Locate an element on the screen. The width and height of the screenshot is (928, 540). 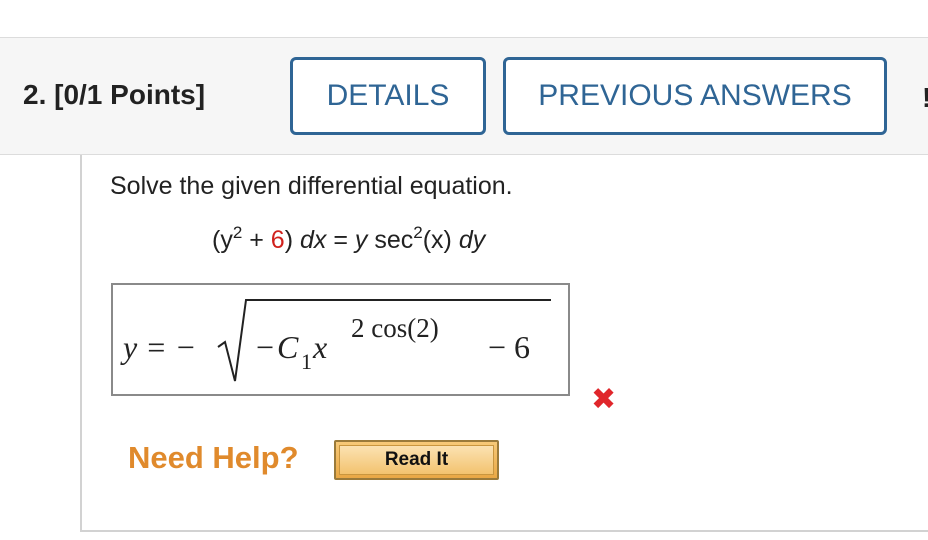
eq-equals: = is located at coordinates (340, 240).